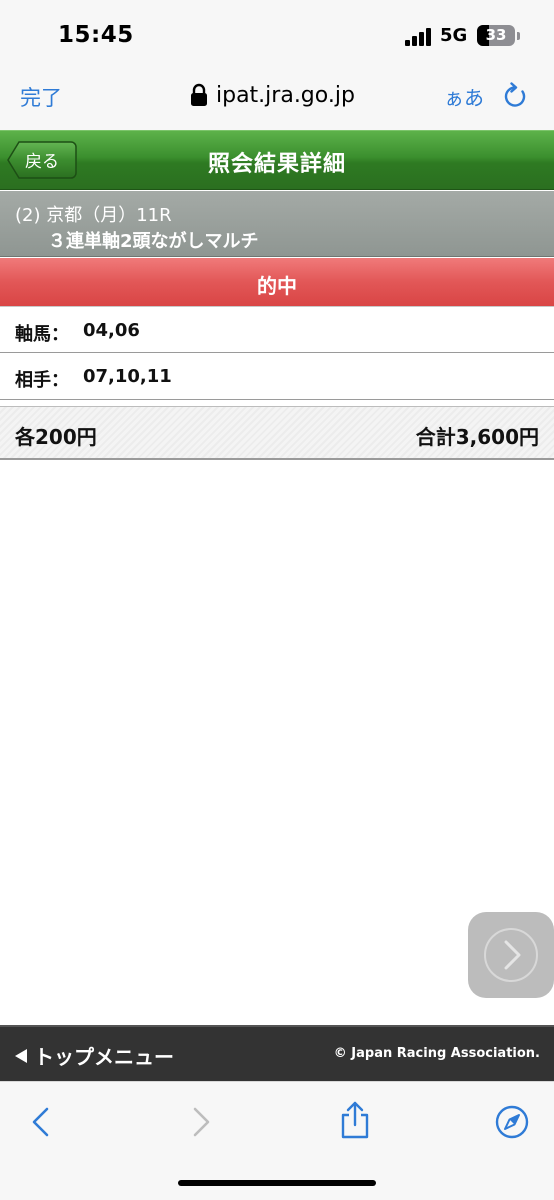 This screenshot has width=554, height=1200. Describe the element at coordinates (200, 1122) in the screenshot. I see `forward-chevron-icon` at that location.